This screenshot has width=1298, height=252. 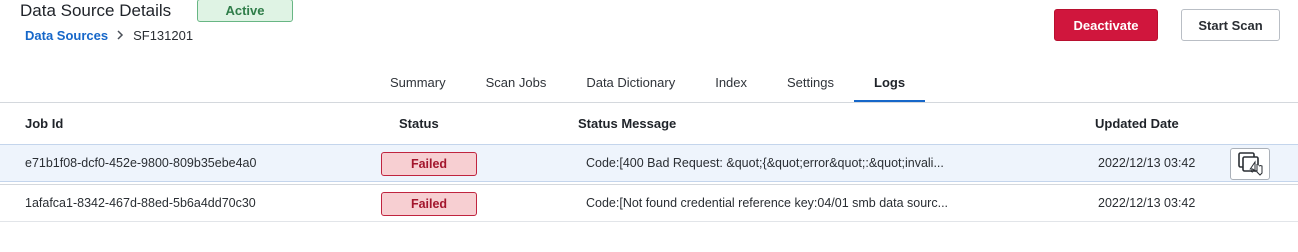 I want to click on breadcrumb-data-sources-link: Data Sources, so click(x=66, y=35).